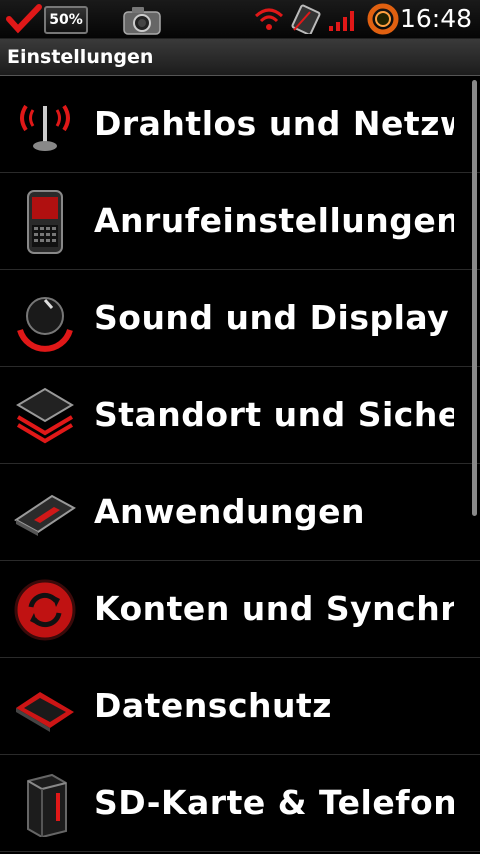 The height and width of the screenshot is (854, 480). Describe the element at coordinates (435, 18) in the screenshot. I see `clock: 16:48` at that location.